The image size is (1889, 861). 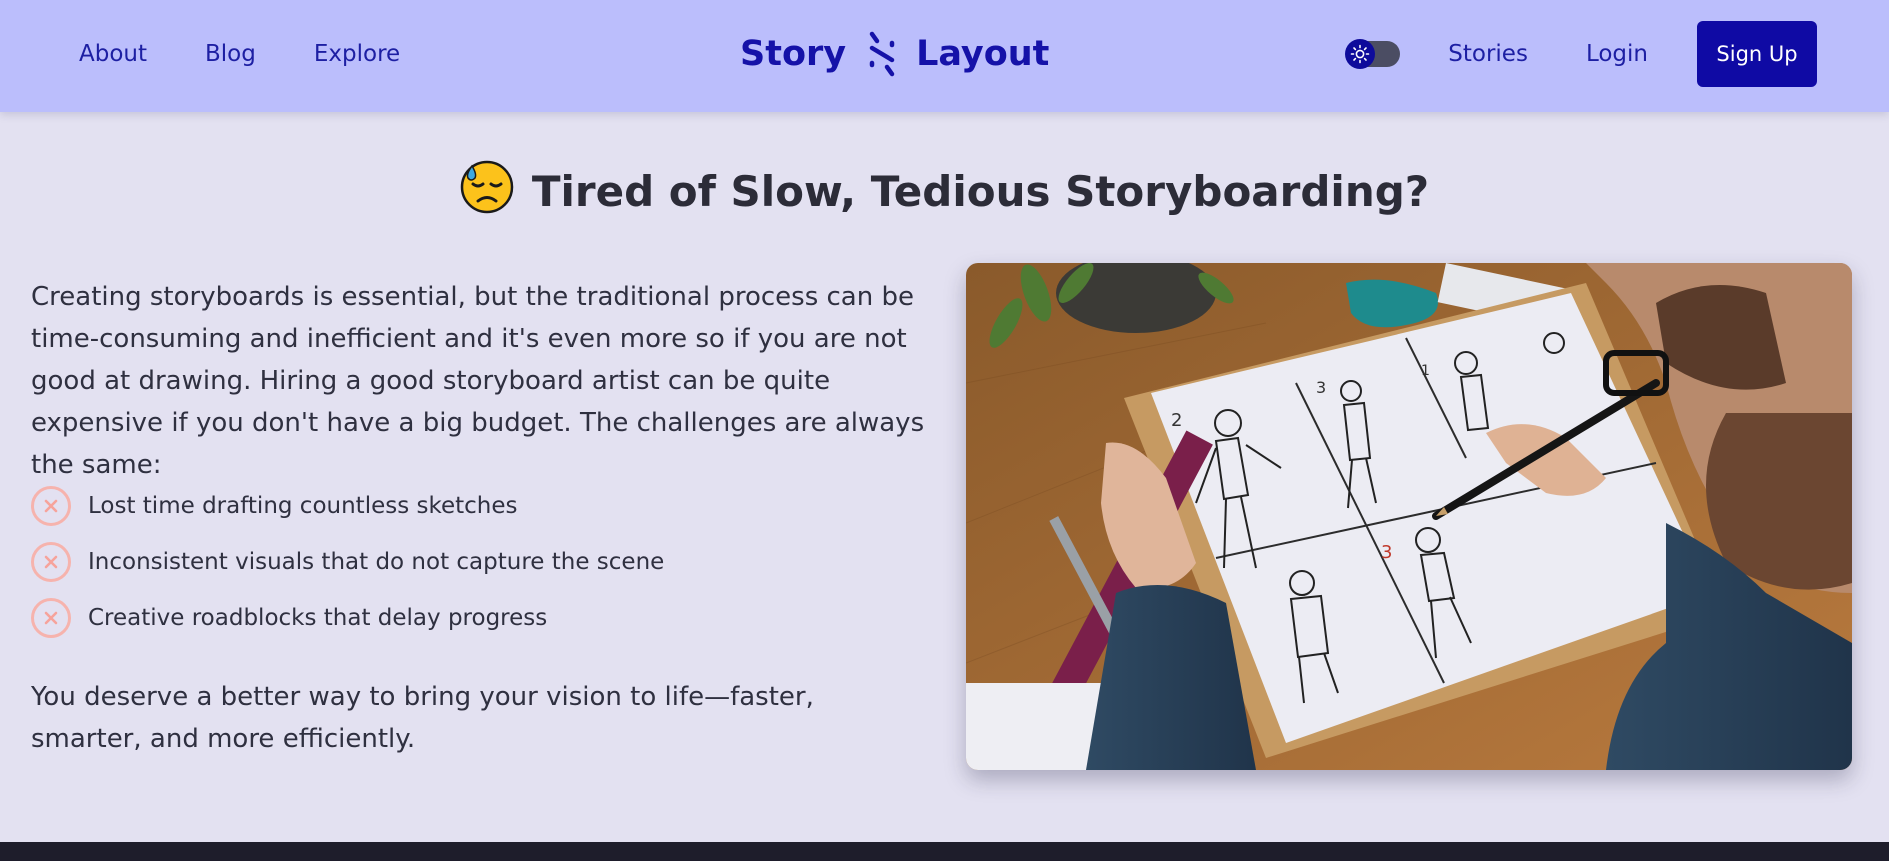 What do you see at coordinates (268, 54) in the screenshot?
I see `nav-left-links: About Blog Explore` at bounding box center [268, 54].